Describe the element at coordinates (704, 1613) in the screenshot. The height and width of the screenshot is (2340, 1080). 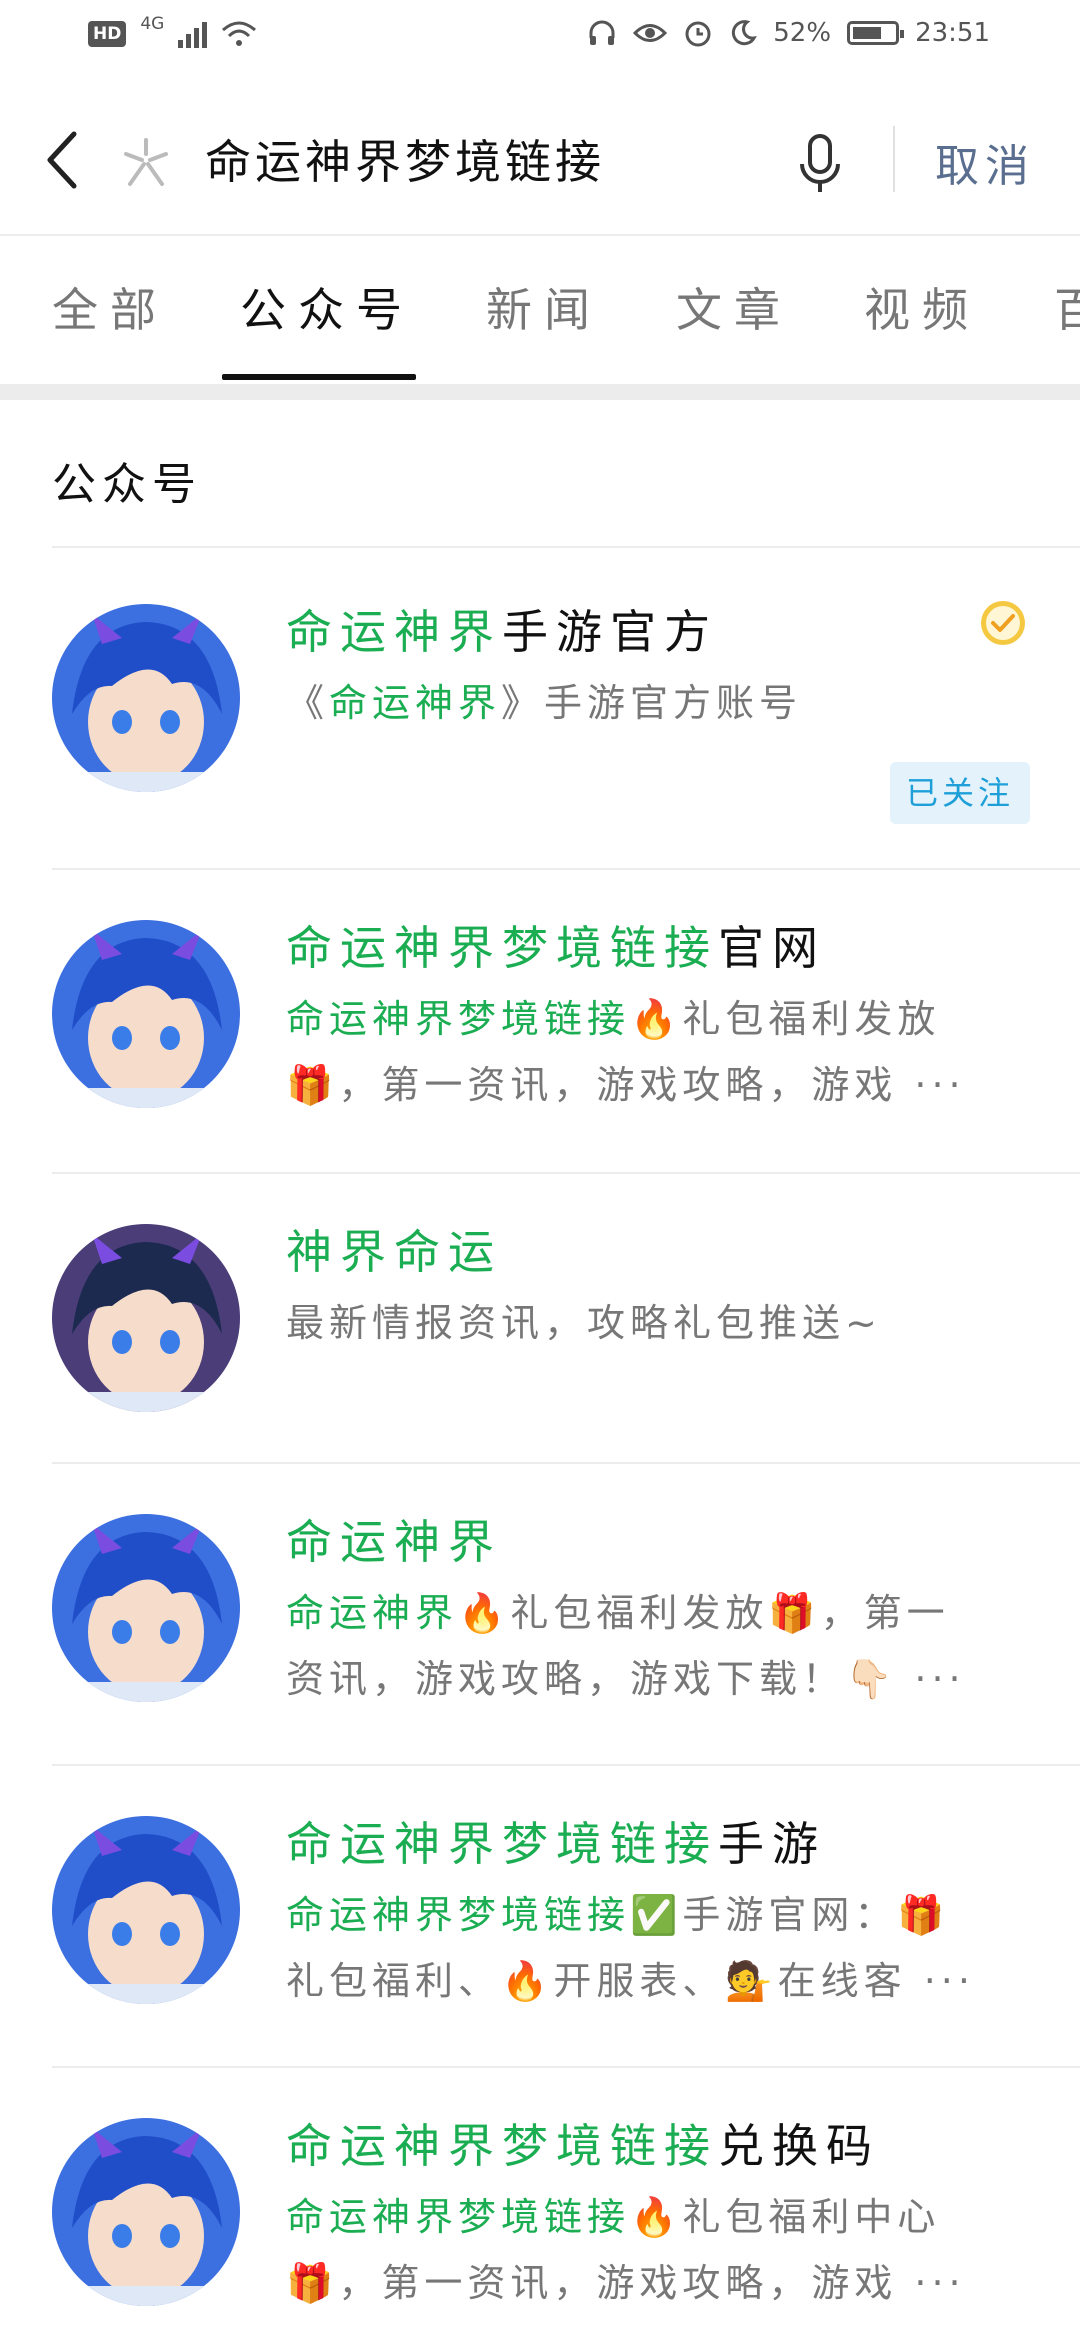
I see `description-text: 🔥礼包福利发放🎁，第一` at that location.